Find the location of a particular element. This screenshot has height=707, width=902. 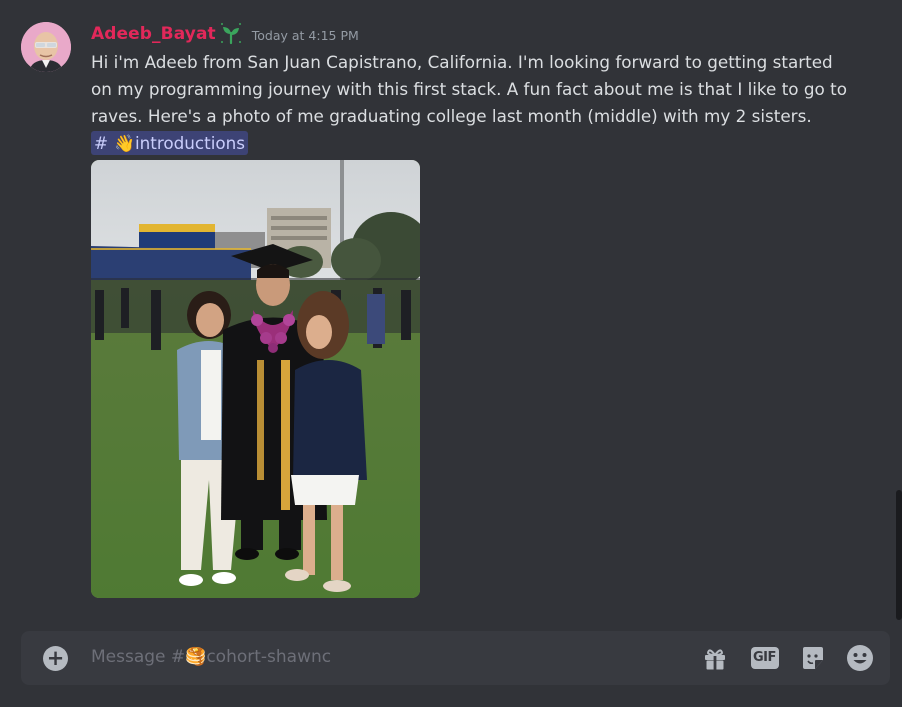

wave-emoji: 👋 is located at coordinates (124, 143).